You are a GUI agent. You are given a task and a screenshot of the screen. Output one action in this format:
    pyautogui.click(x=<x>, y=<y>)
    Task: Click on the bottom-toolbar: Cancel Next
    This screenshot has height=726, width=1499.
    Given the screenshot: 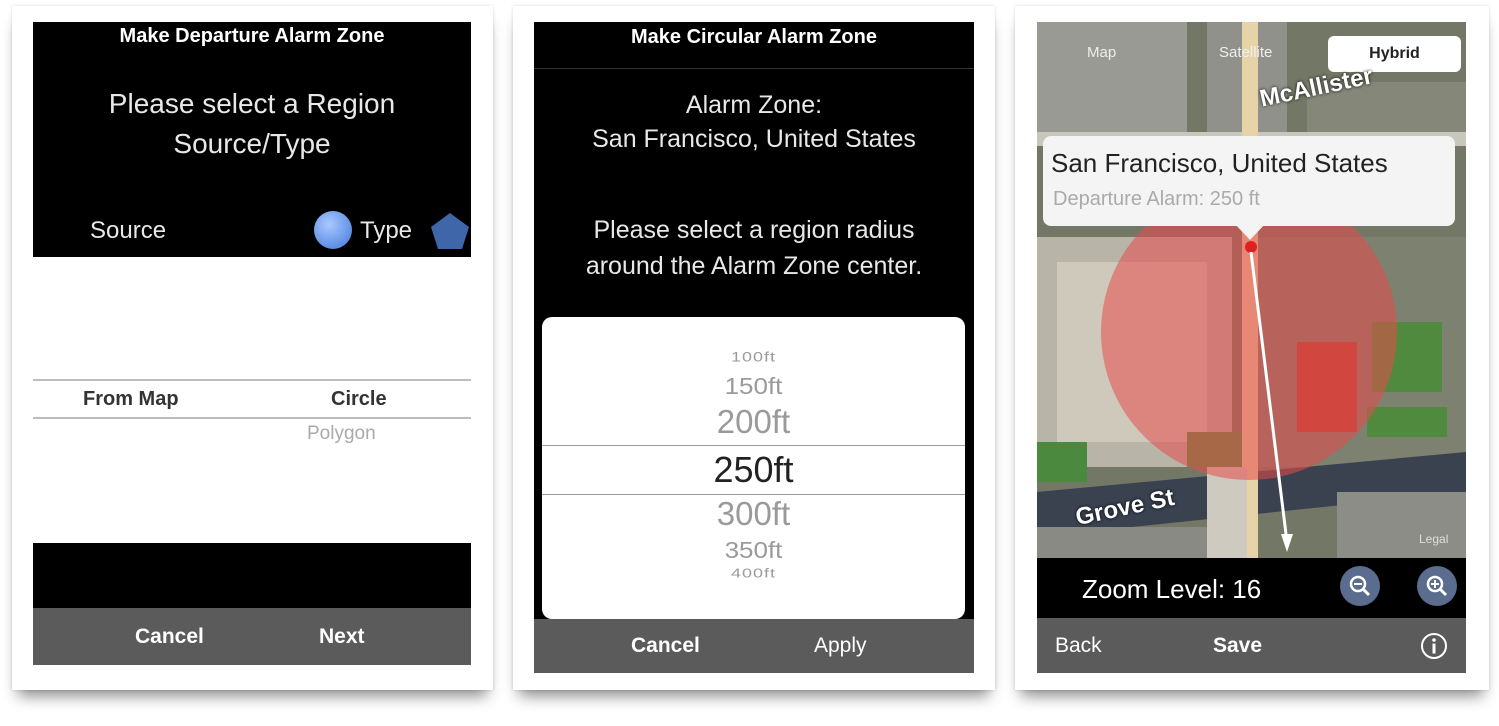 What is the action you would take?
    pyautogui.click(x=252, y=636)
    